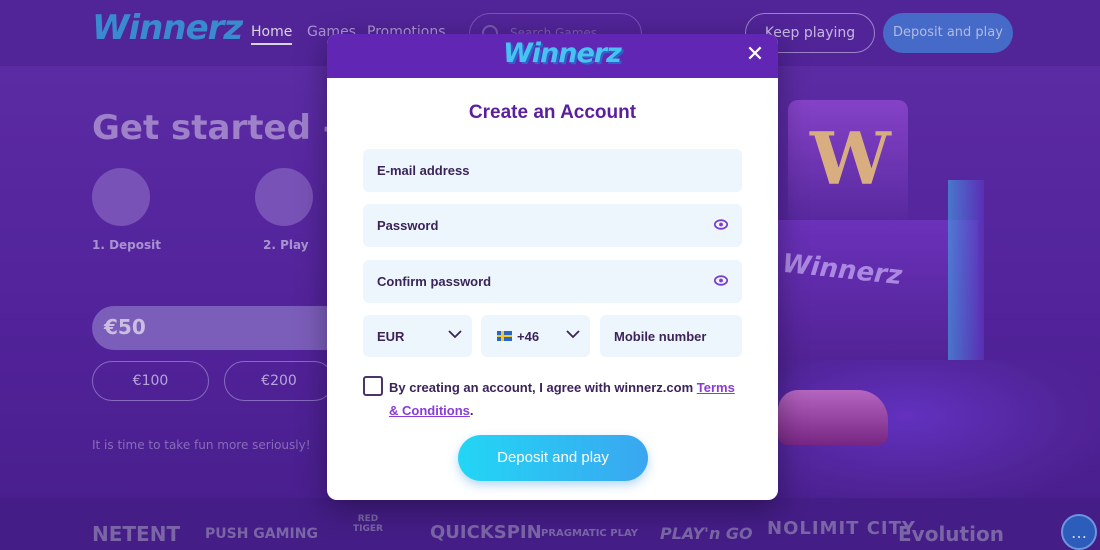 Image resolution: width=1100 pixels, height=550 pixels. Describe the element at coordinates (471, 410) in the screenshot. I see `terms-text-end: .` at that location.